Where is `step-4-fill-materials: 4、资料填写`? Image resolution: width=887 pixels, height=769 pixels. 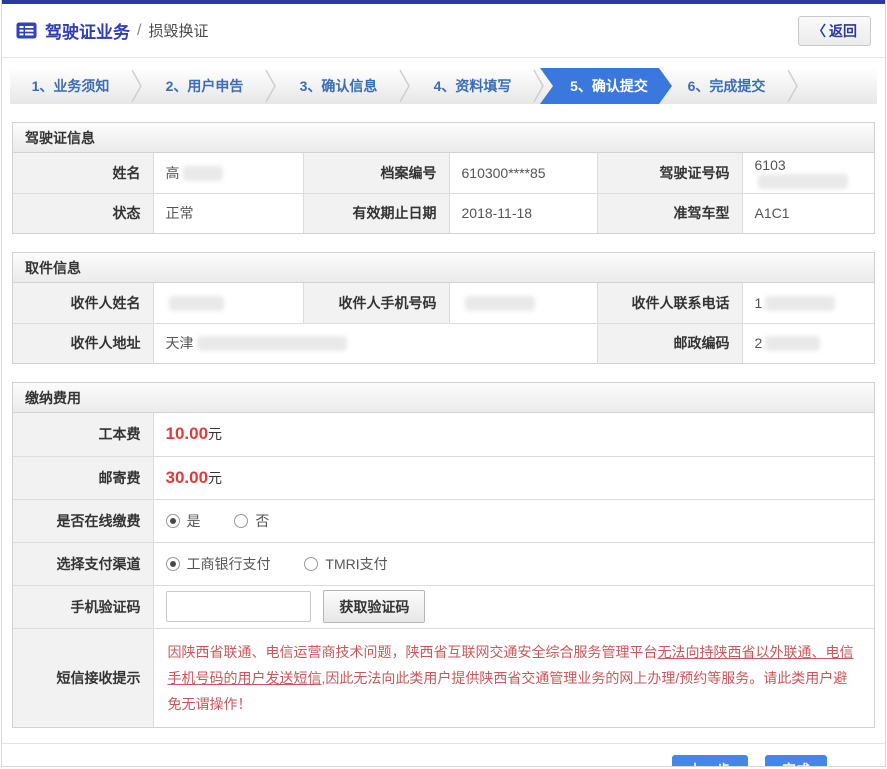
step-4-fill-materials: 4、资料填写 is located at coordinates (472, 86).